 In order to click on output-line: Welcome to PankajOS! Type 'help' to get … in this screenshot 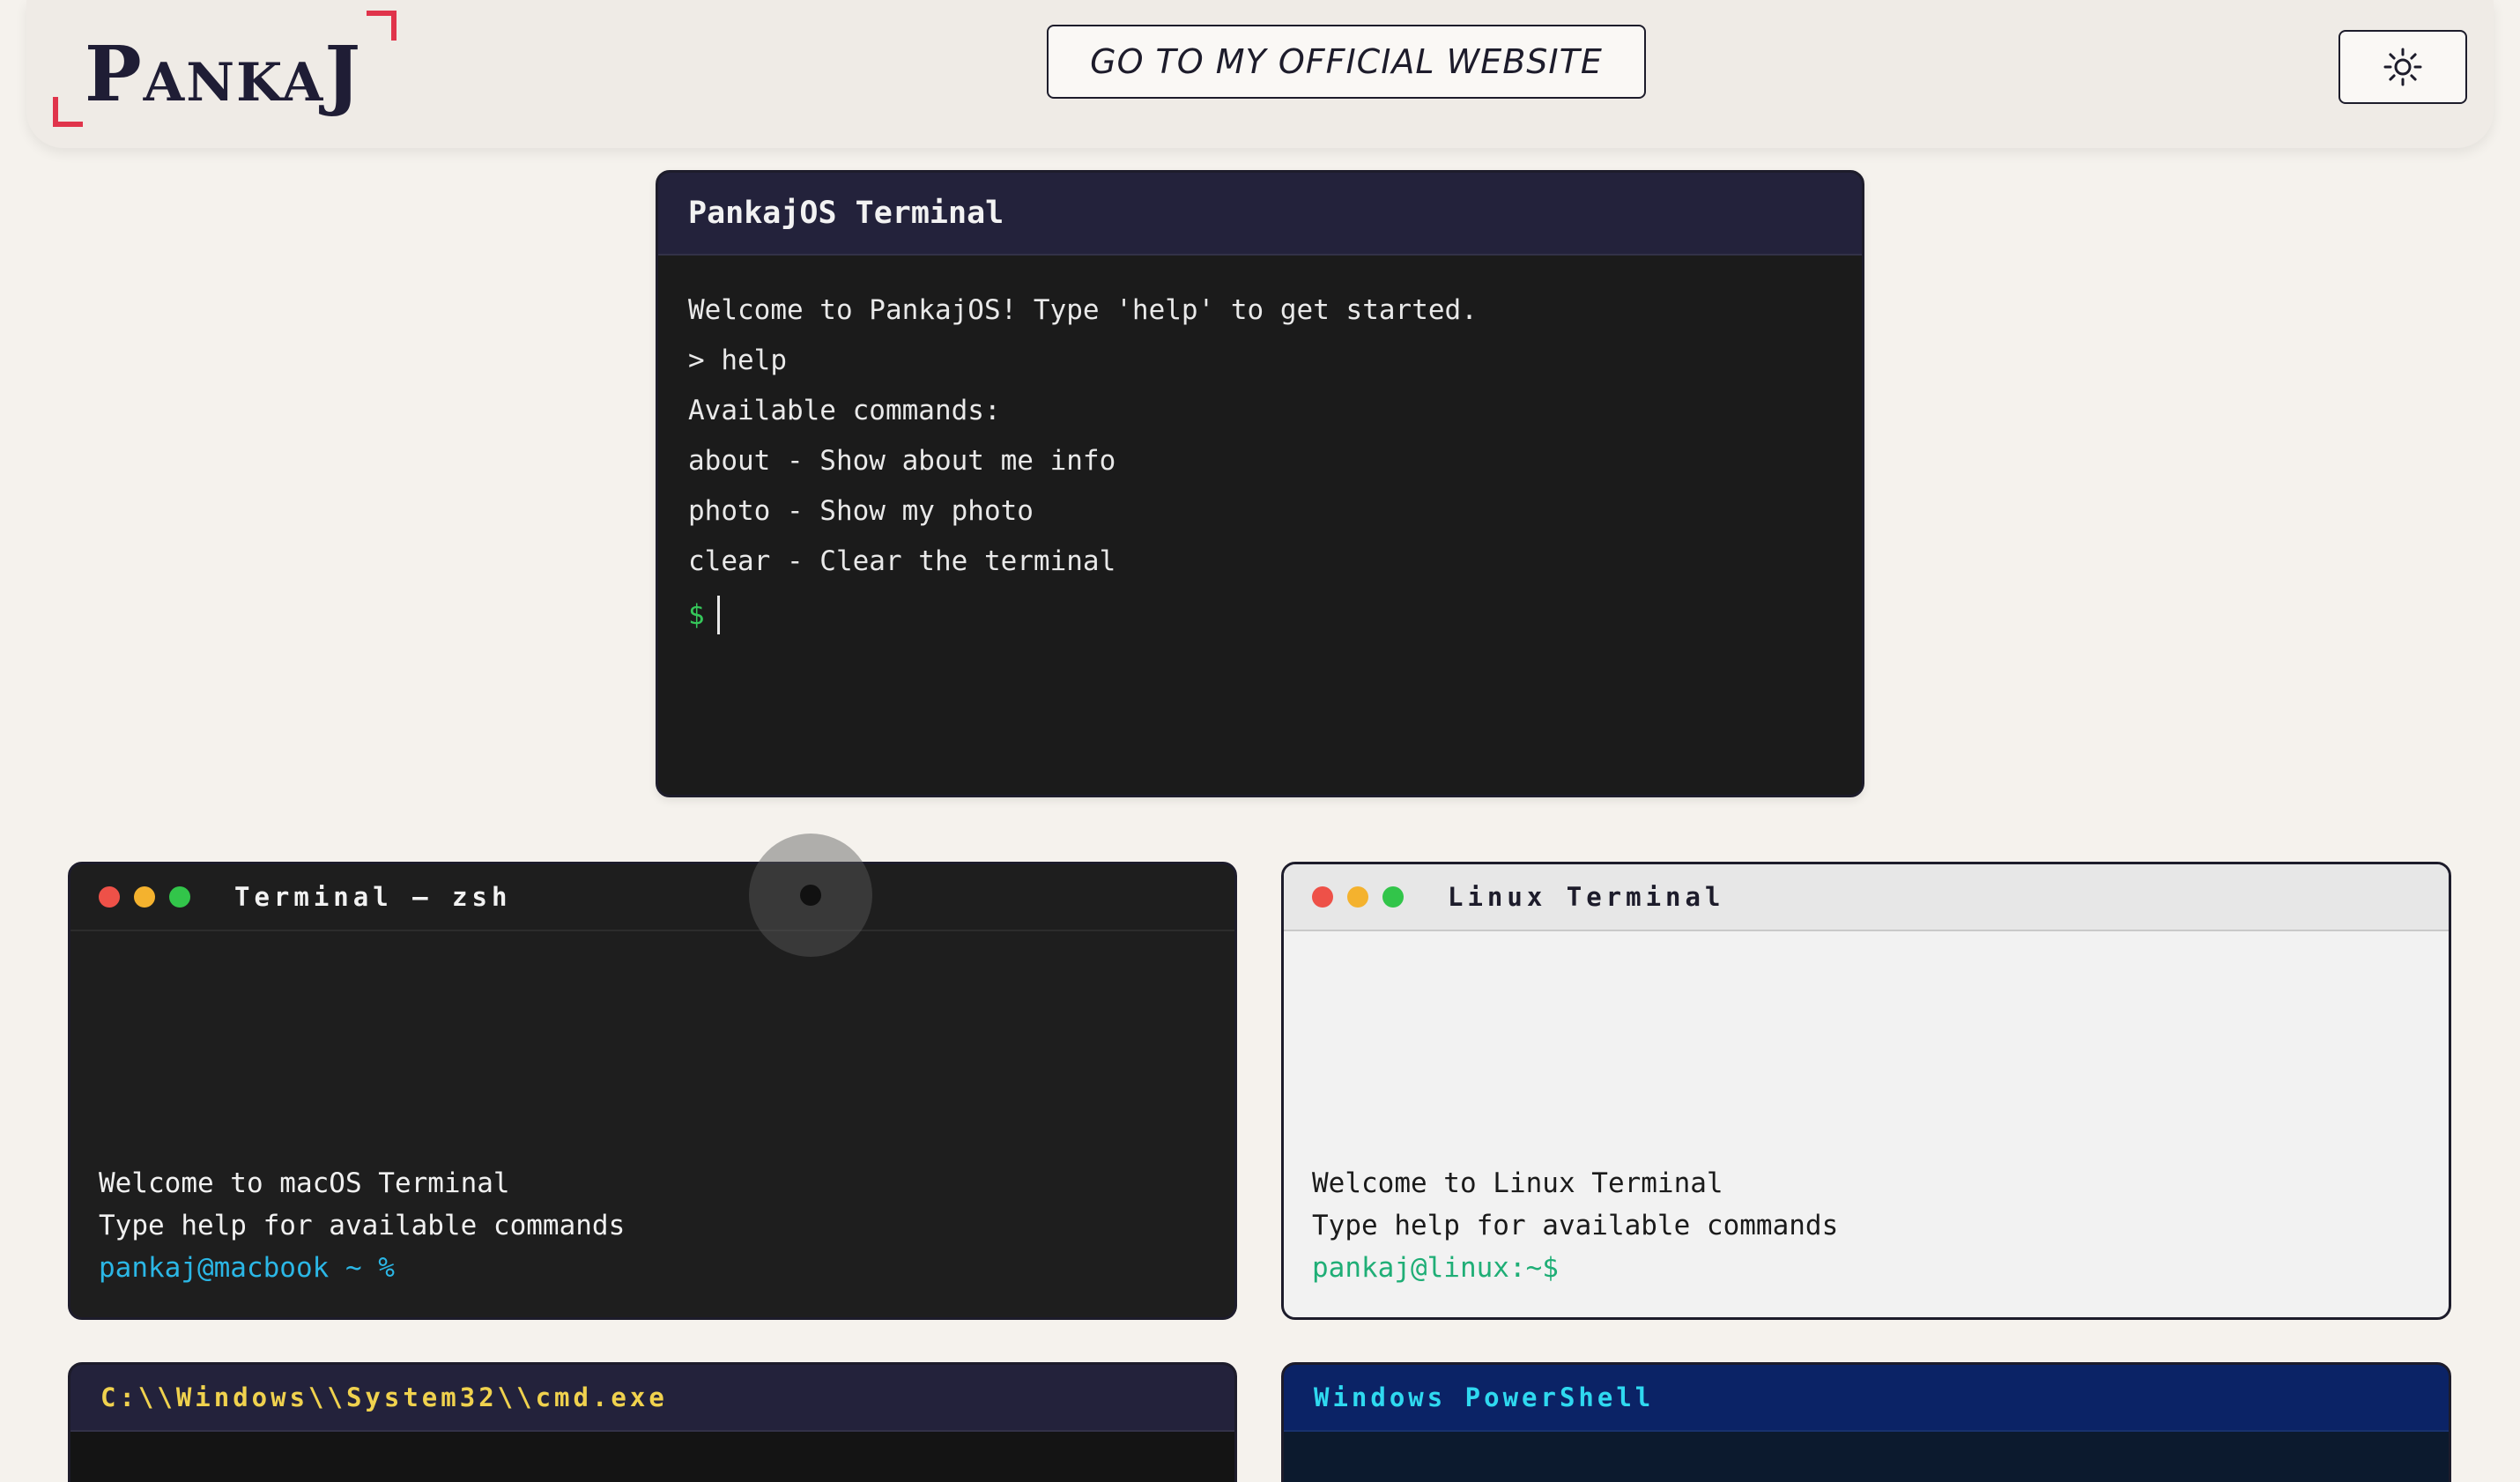, I will do `click(1083, 310)`.